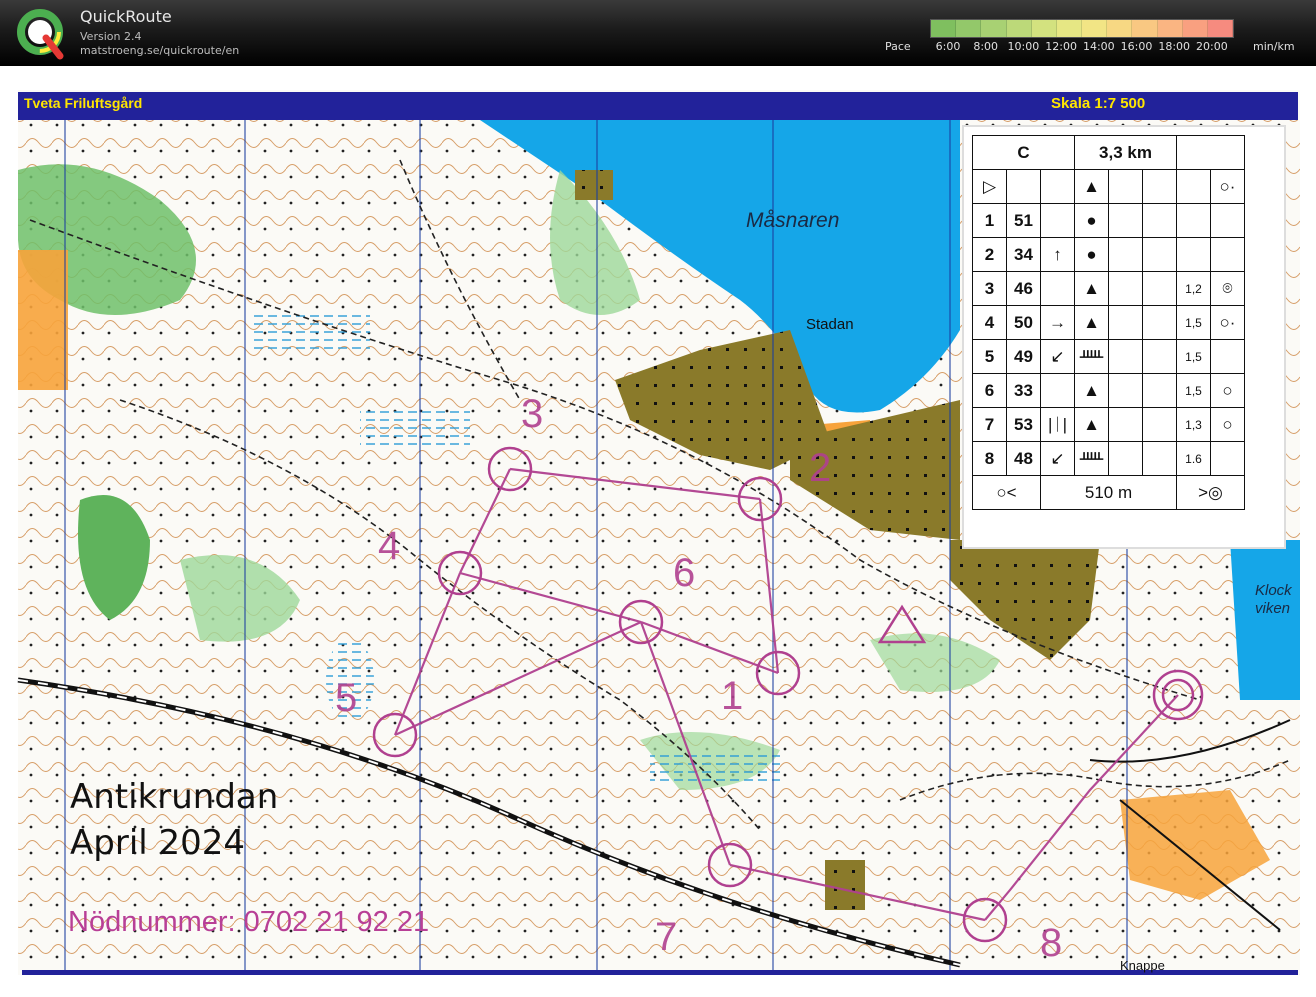 Image resolution: width=1316 pixels, height=997 pixels. I want to click on control-sequence: 6, so click(989, 390).